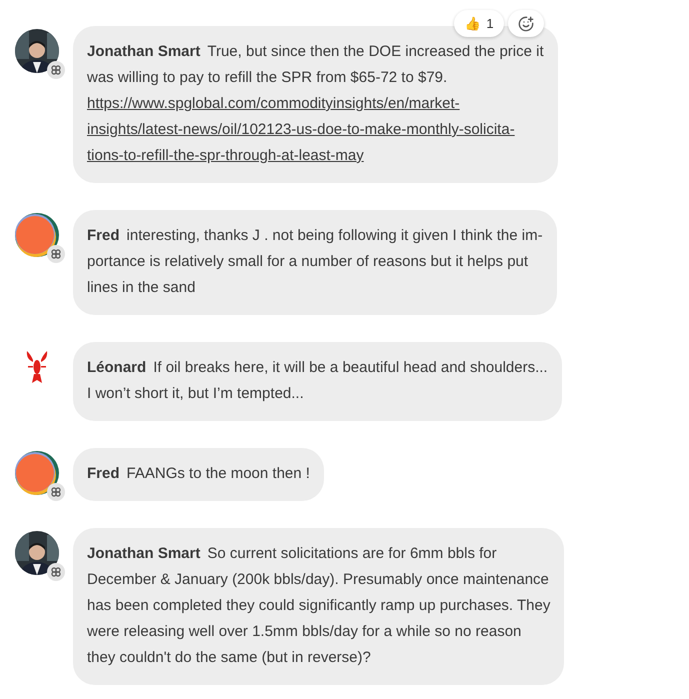  I want to click on reaction-button: 👍 1, so click(479, 23).